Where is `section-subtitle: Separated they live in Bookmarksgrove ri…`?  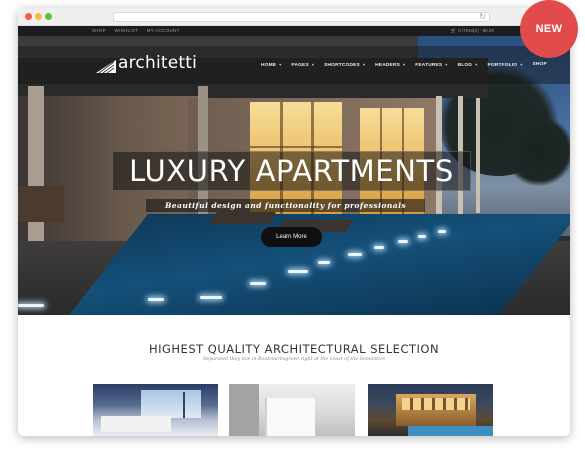
section-subtitle: Separated they live in Bookmarksgrove ri… is located at coordinates (294, 359).